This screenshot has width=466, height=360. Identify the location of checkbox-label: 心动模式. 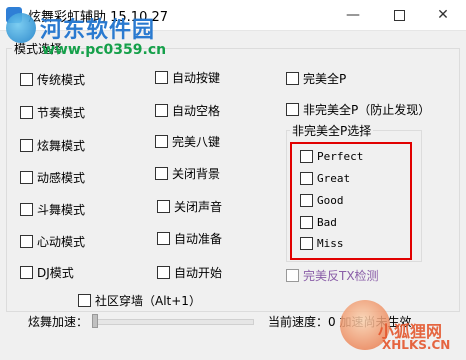
(61, 242).